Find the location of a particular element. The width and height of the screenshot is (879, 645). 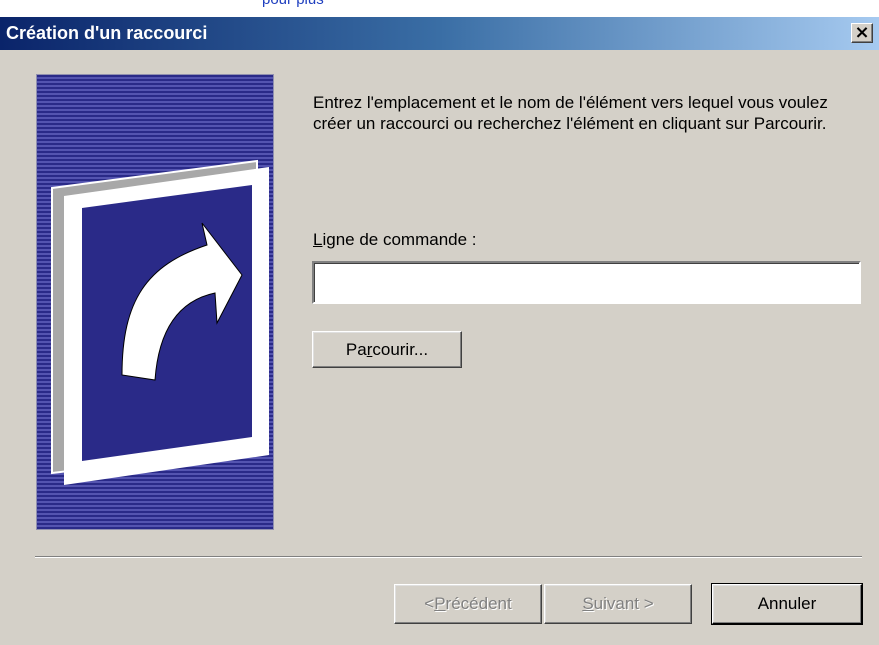

previous-button: < Précédent is located at coordinates (468, 604).